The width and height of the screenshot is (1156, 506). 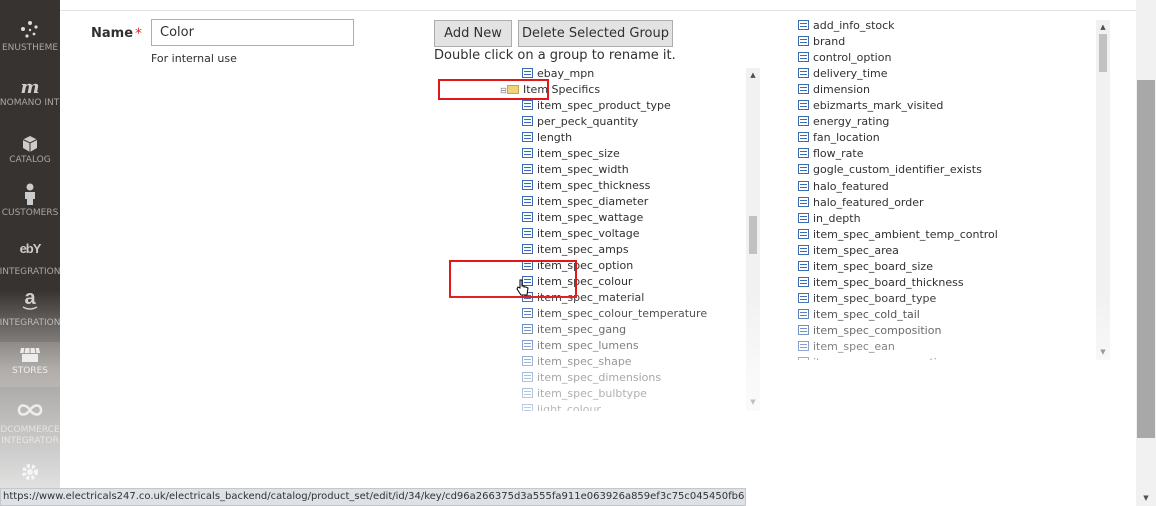 What do you see at coordinates (596, 106) in the screenshot?
I see `group-attribute-item: item_spec_product_type` at bounding box center [596, 106].